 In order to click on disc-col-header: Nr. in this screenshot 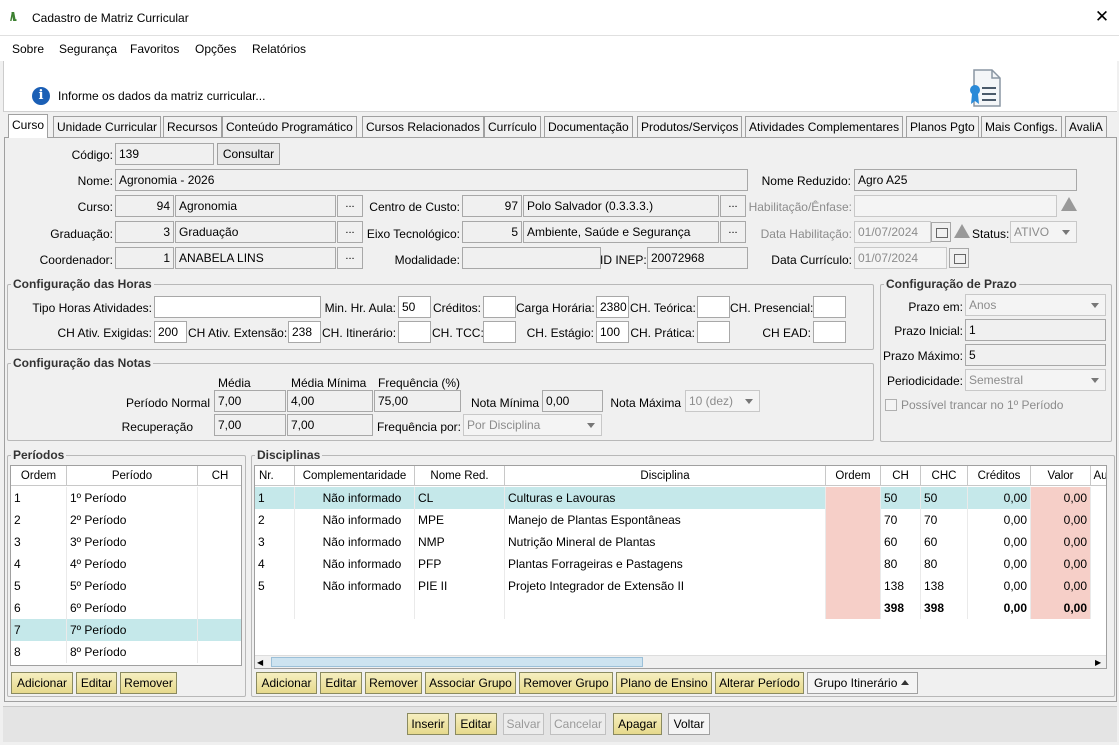, I will do `click(275, 476)`.